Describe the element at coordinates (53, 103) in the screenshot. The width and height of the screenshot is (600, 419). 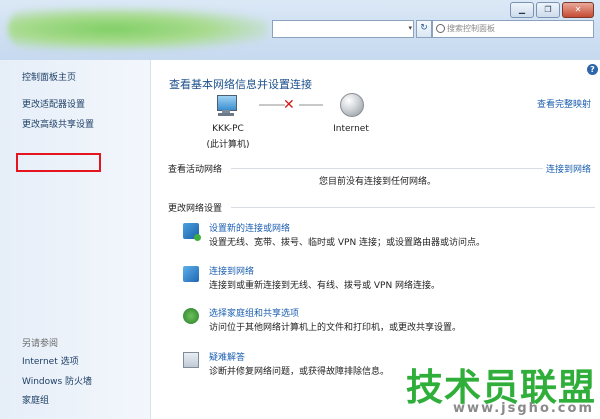
I see `sidebar-item-change-adapter-settings: 更改适配器设置` at that location.